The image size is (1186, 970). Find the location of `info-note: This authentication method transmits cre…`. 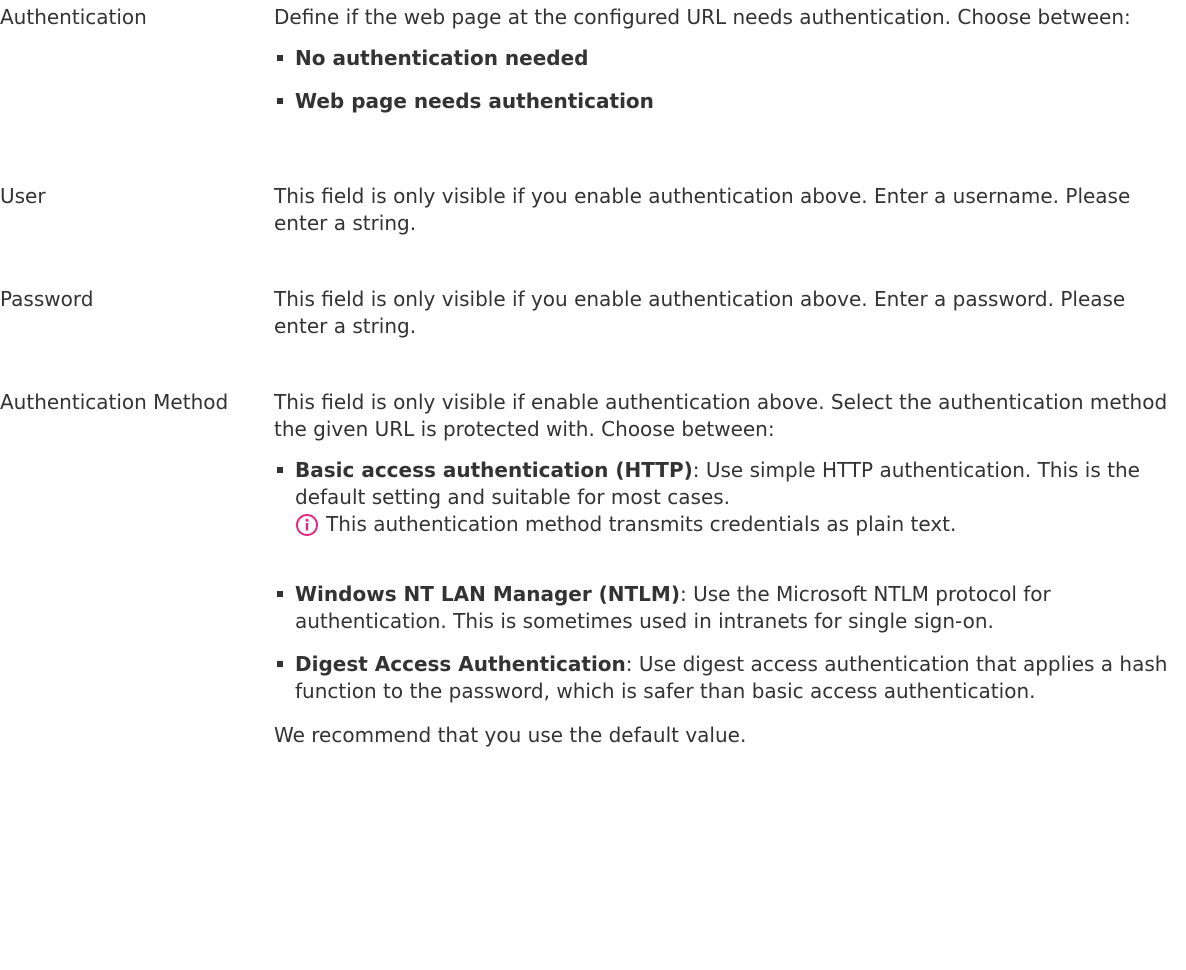

info-note: This authentication method transmits cre… is located at coordinates (737, 524).